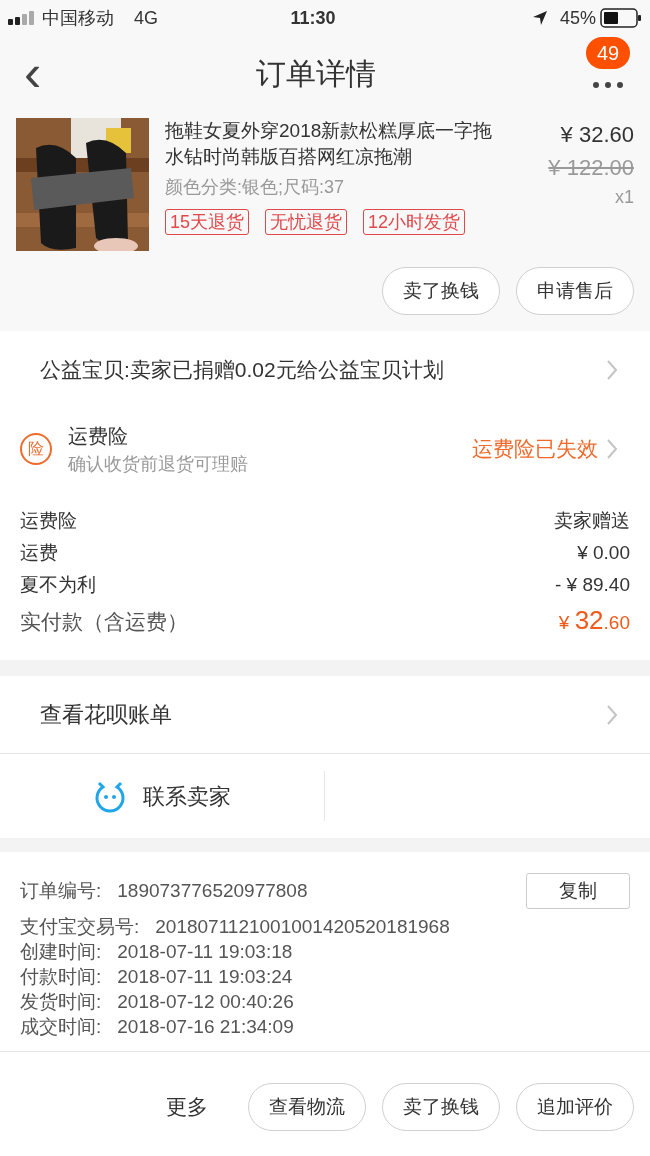 The height and width of the screenshot is (1156, 650). What do you see at coordinates (158, 464) in the screenshot?
I see `insurance-subtitle: 确认收货前退货可理赔` at bounding box center [158, 464].